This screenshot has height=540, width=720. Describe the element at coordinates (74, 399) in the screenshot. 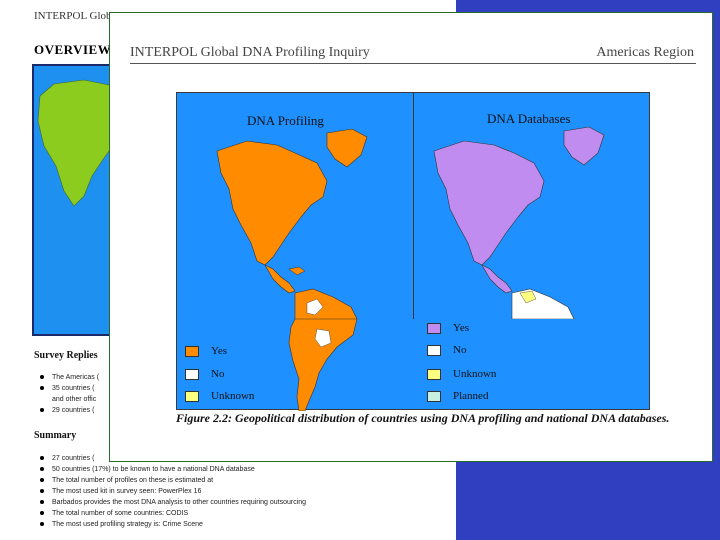

I see `list-item: and other offic` at that location.